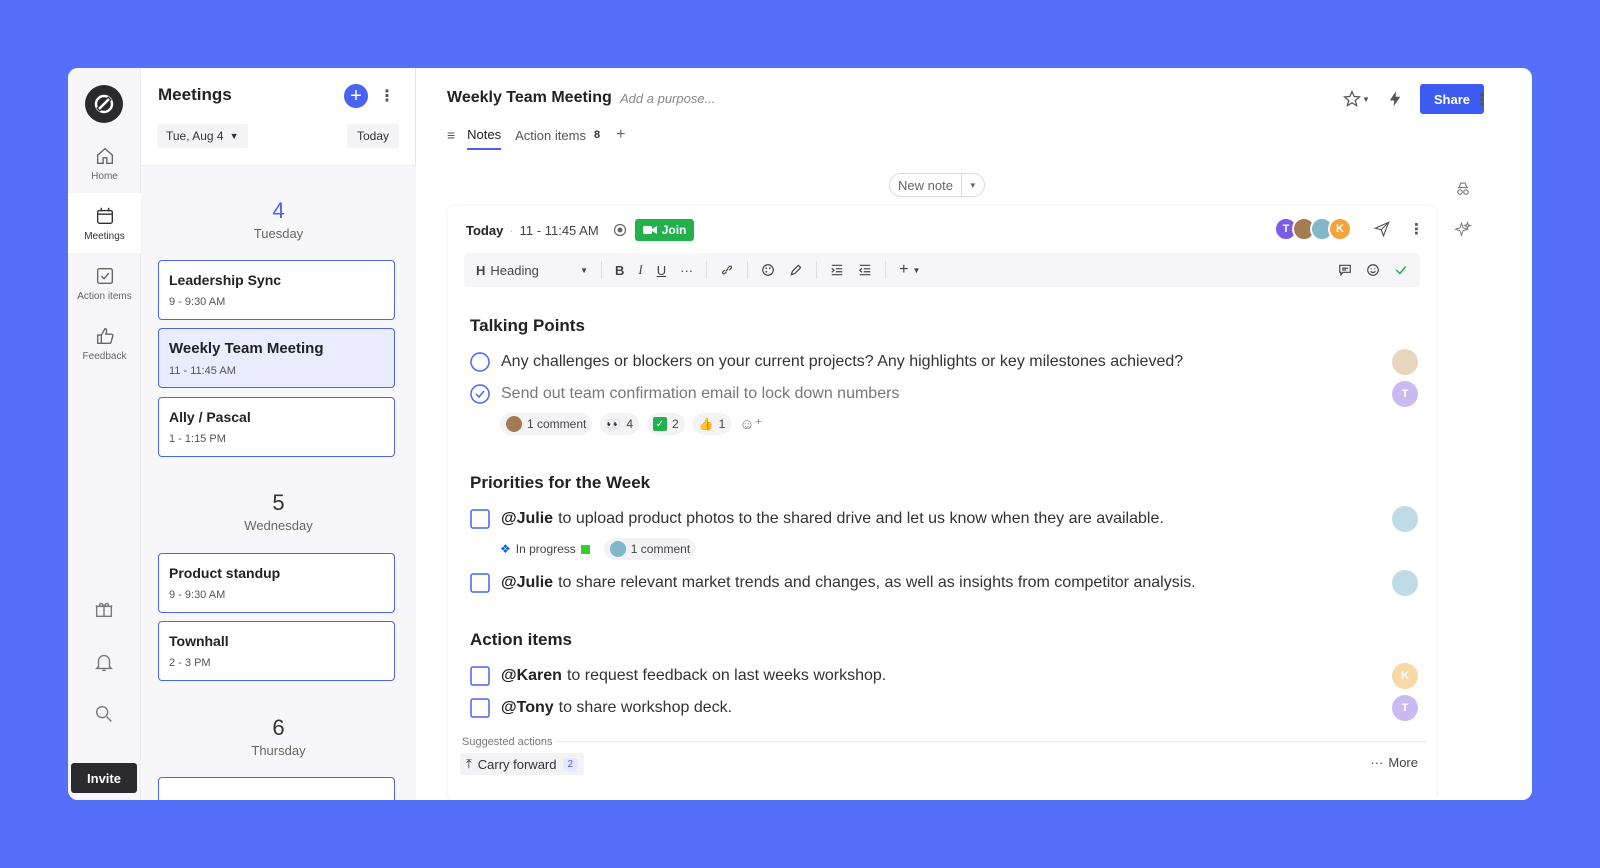 The height and width of the screenshot is (868, 1600). What do you see at coordinates (195, 94) in the screenshot?
I see `meetings-title: Meetings` at bounding box center [195, 94].